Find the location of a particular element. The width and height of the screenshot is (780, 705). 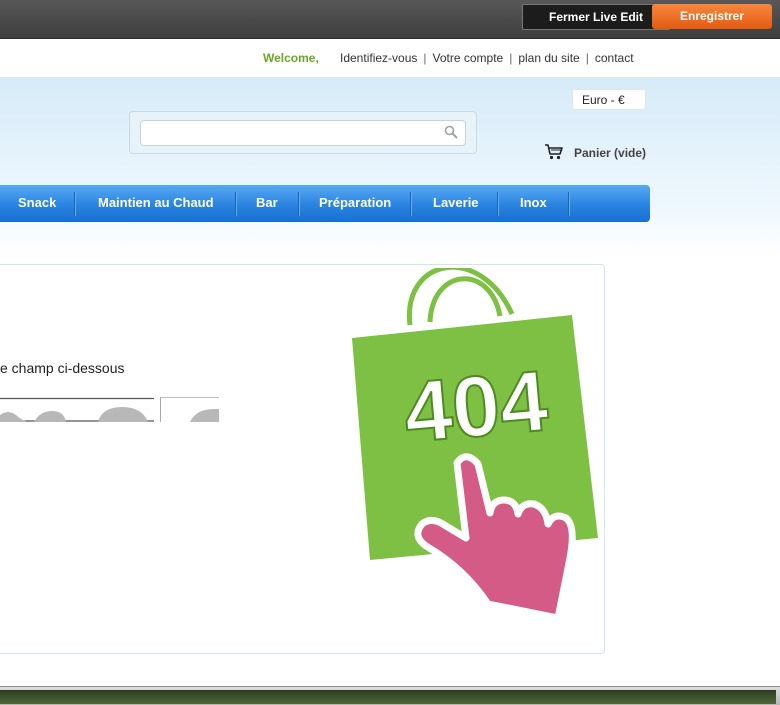

live-edit-toolbar: Fermer Live Edit Enregistrer is located at coordinates (390, 19).